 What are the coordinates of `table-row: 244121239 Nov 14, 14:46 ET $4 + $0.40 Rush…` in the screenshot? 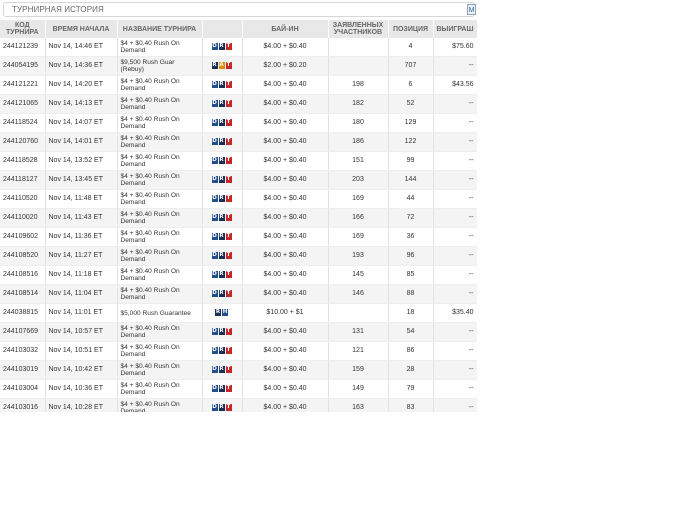 It's located at (238, 47).